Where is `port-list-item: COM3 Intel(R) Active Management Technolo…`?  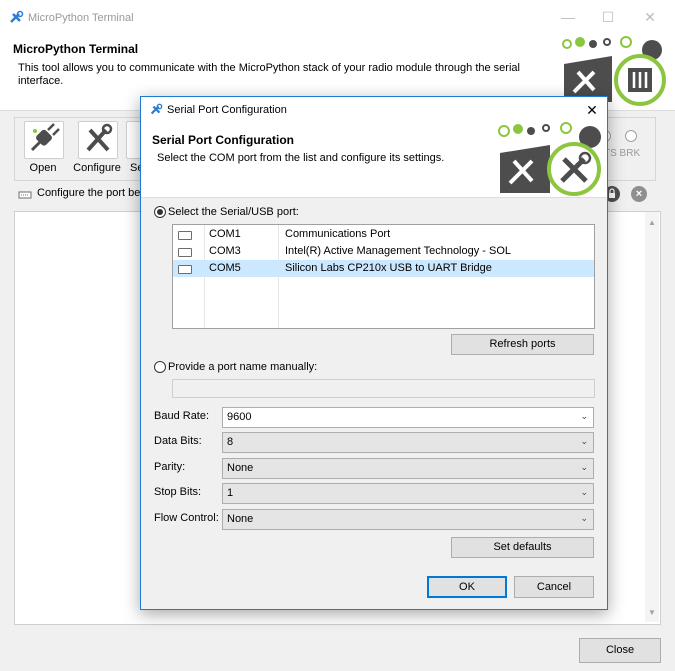
port-list-item: COM3 Intel(R) Active Management Technolo… is located at coordinates (383, 251).